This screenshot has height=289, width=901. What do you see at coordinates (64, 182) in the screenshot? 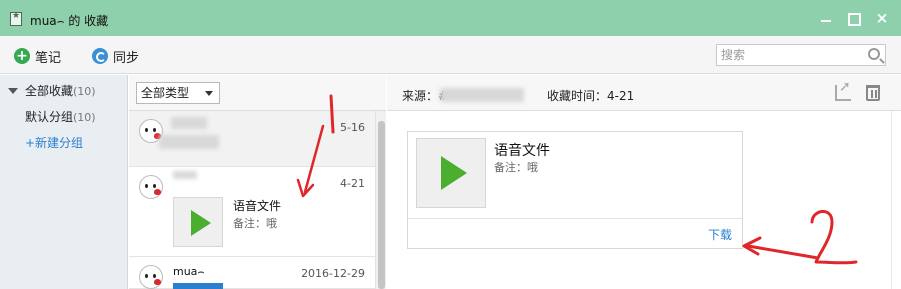
I see `sidebar: 全部收藏(10) 默认分组(10) +新建分组` at bounding box center [64, 182].